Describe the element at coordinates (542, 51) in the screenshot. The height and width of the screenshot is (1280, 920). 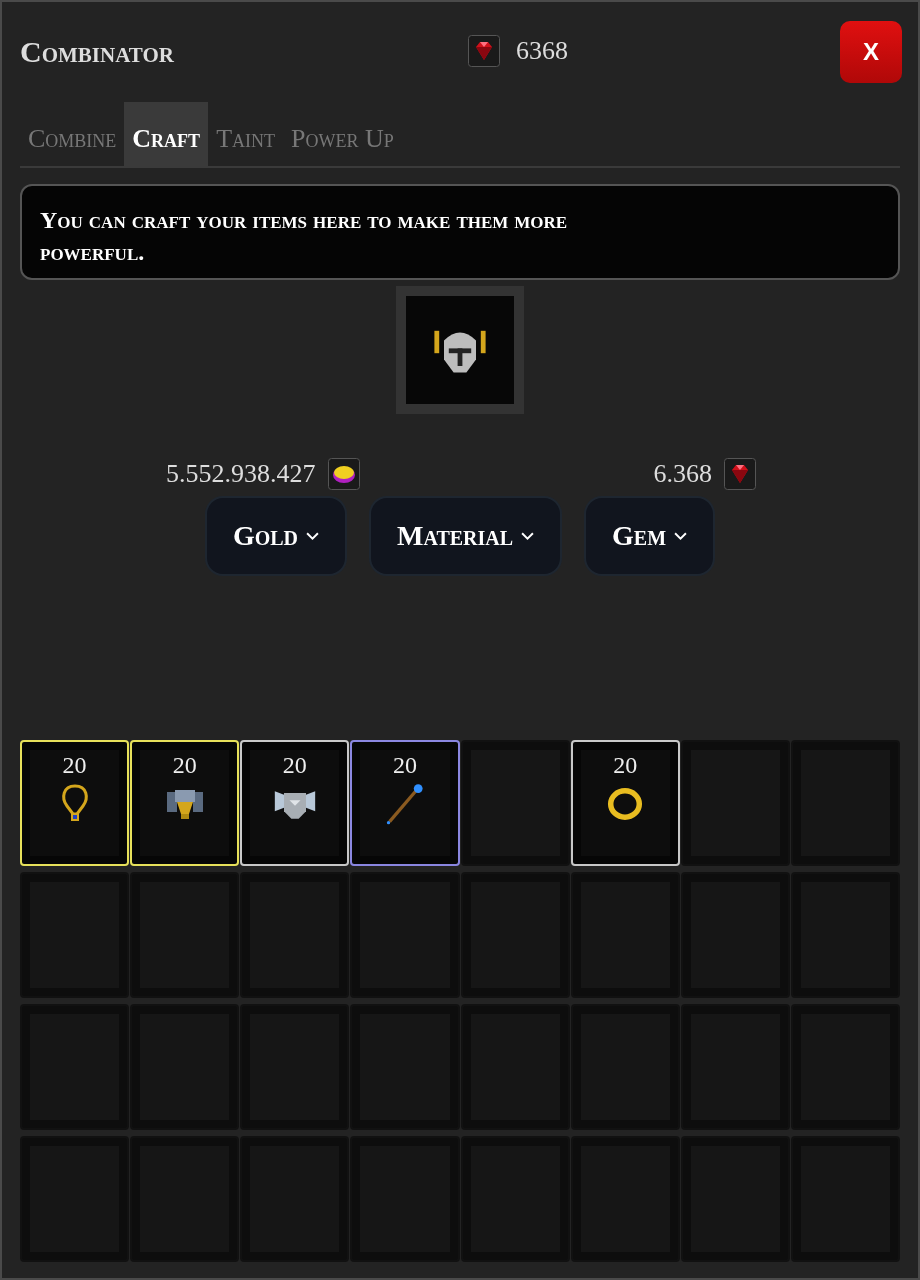
I see `gem-count: 6368` at that location.